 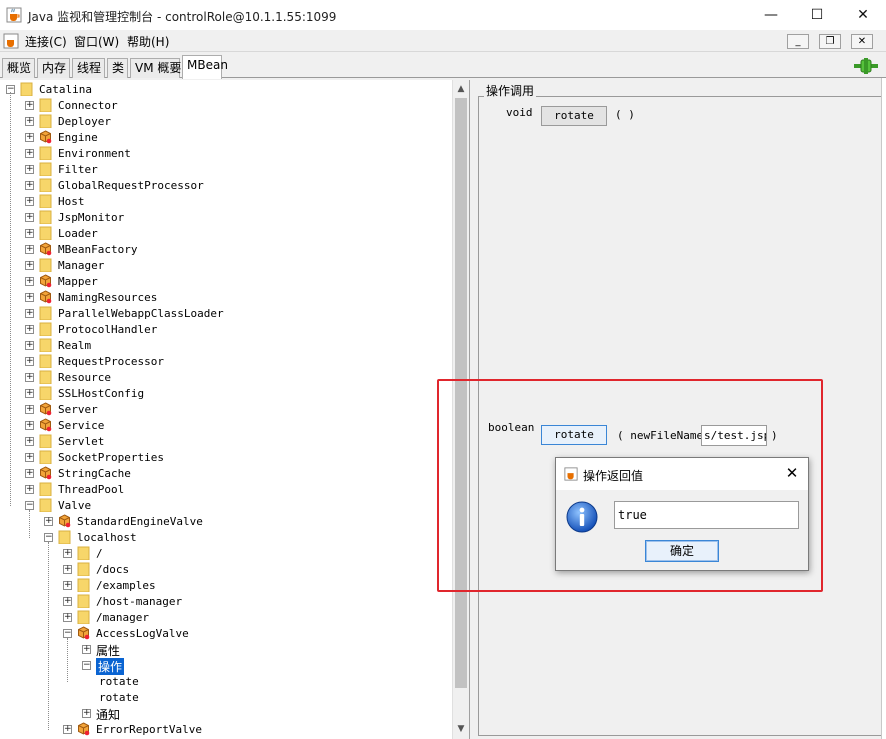 I want to click on tree-node: + ProtocolHandler, so click(x=225, y=330).